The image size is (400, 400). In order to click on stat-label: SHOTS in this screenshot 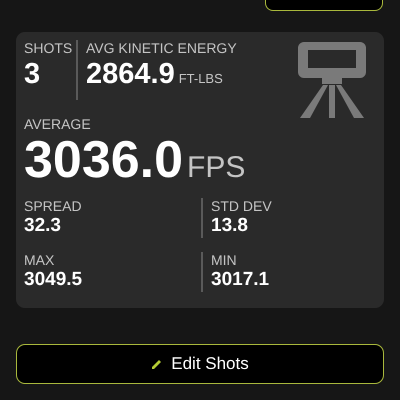, I will do `click(49, 48)`.